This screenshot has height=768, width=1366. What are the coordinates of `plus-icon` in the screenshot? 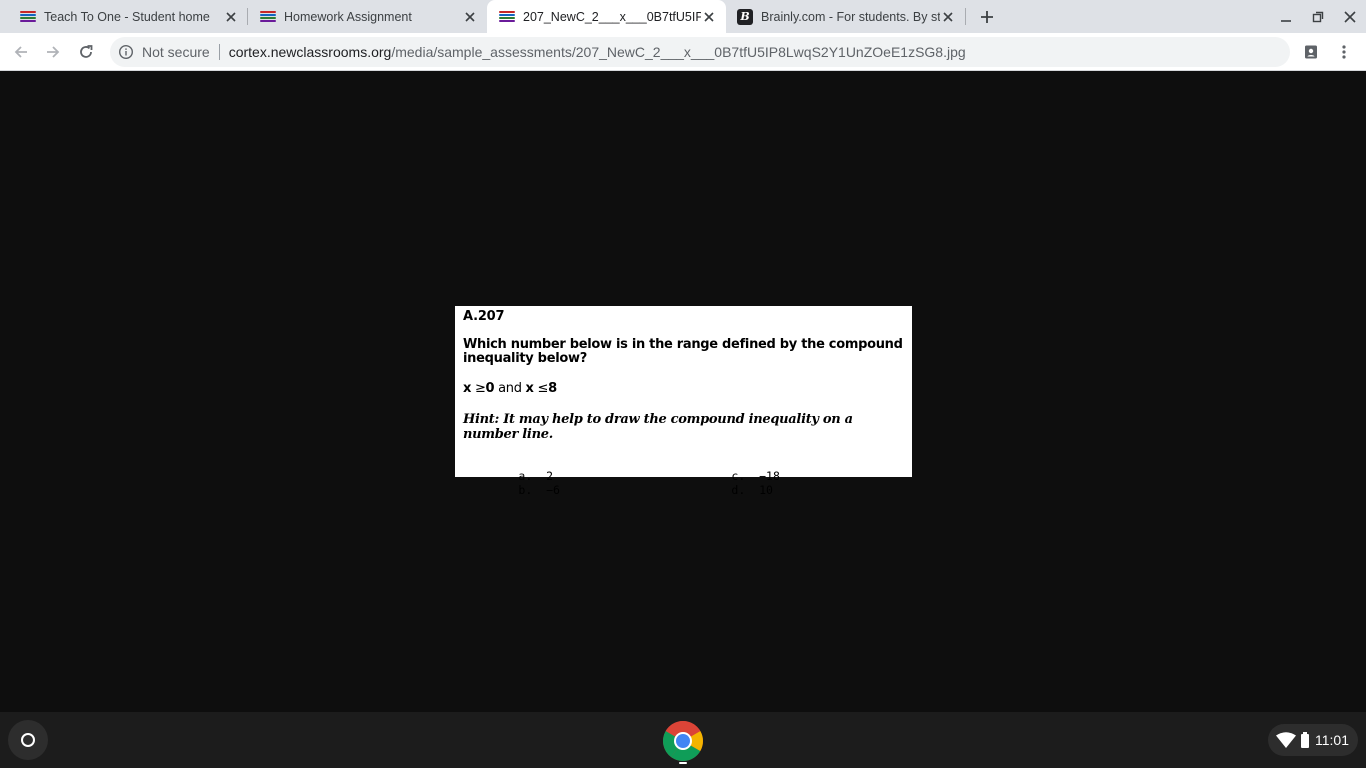 It's located at (987, 17).